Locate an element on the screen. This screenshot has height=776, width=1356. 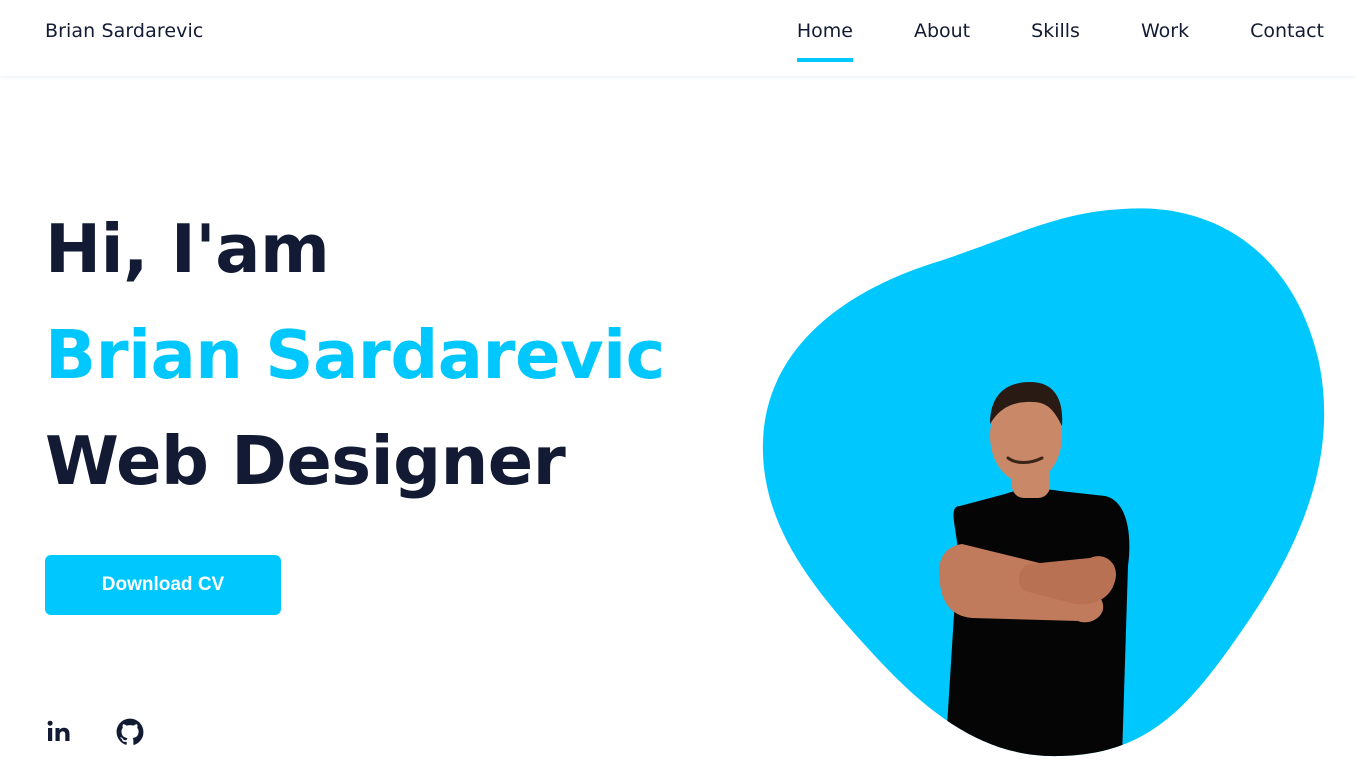
github-link is located at coordinates (130, 732).